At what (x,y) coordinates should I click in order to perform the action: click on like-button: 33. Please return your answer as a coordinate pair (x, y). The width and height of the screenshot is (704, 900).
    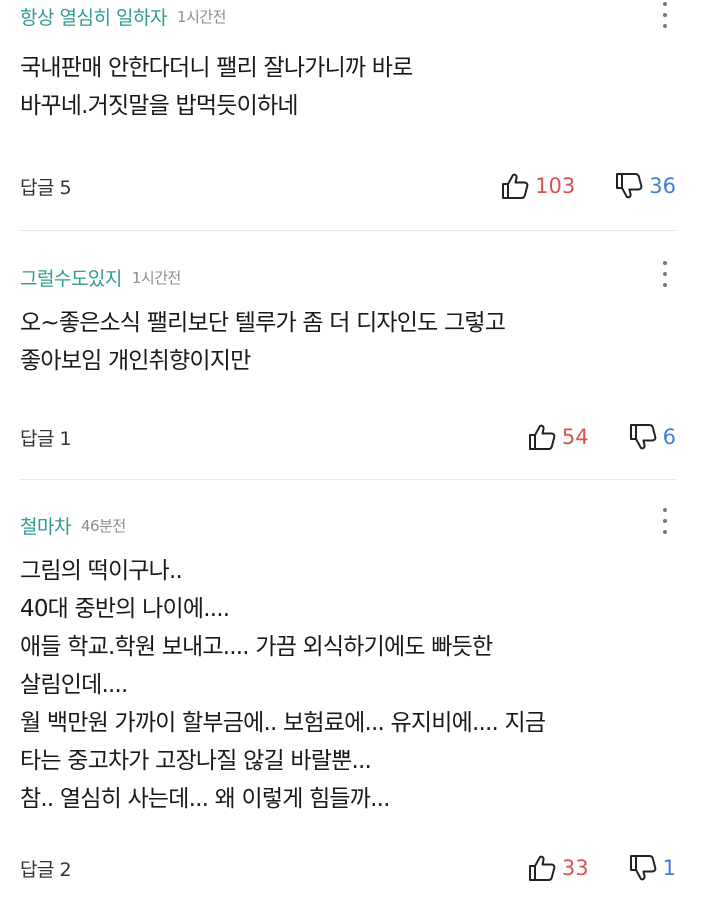
    Looking at the image, I should click on (558, 868).